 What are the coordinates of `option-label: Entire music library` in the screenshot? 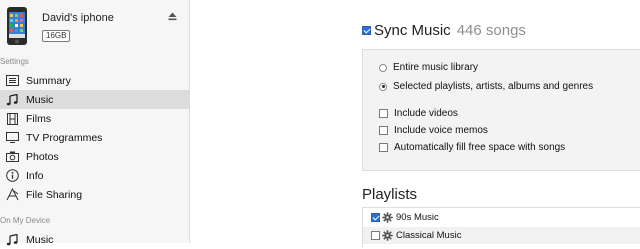 It's located at (436, 67).